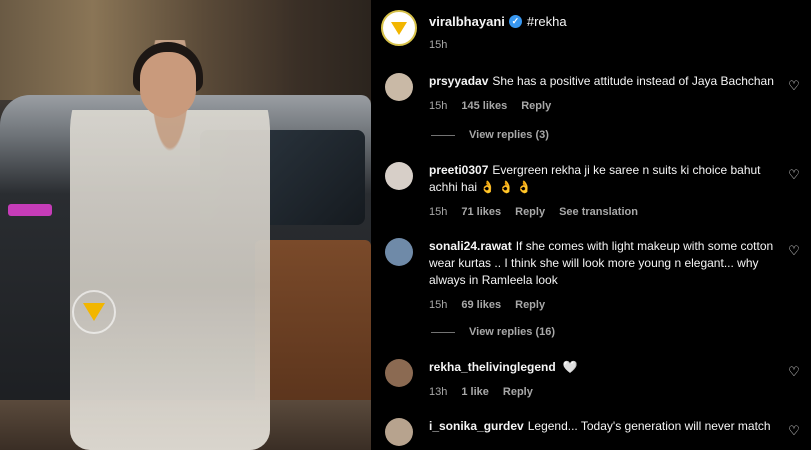 The height and width of the screenshot is (450, 811). I want to click on comment-likes: 69 likes, so click(481, 305).